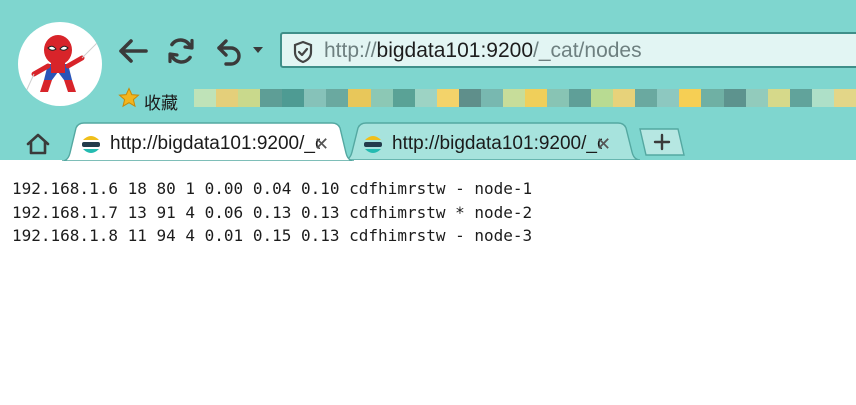  I want to click on chevron-down-icon, so click(258, 50).